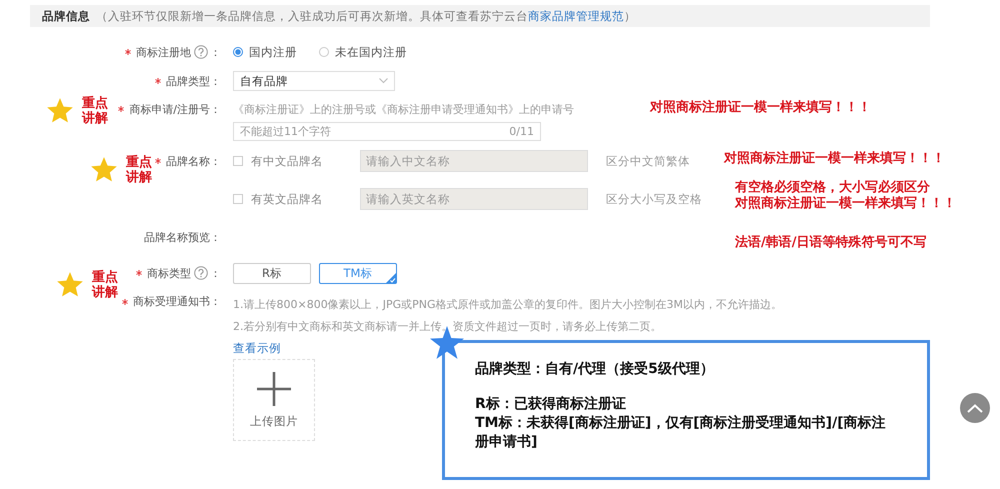 This screenshot has width=1000, height=489. What do you see at coordinates (272, 273) in the screenshot?
I see `trademark-type-option: R标` at bounding box center [272, 273].